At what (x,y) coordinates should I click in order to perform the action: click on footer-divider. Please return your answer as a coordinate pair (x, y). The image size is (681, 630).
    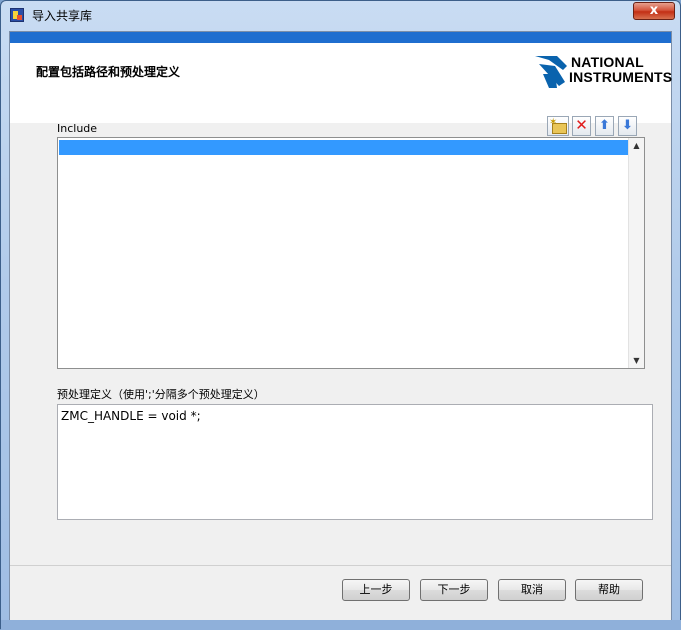
    Looking at the image, I should click on (340, 565).